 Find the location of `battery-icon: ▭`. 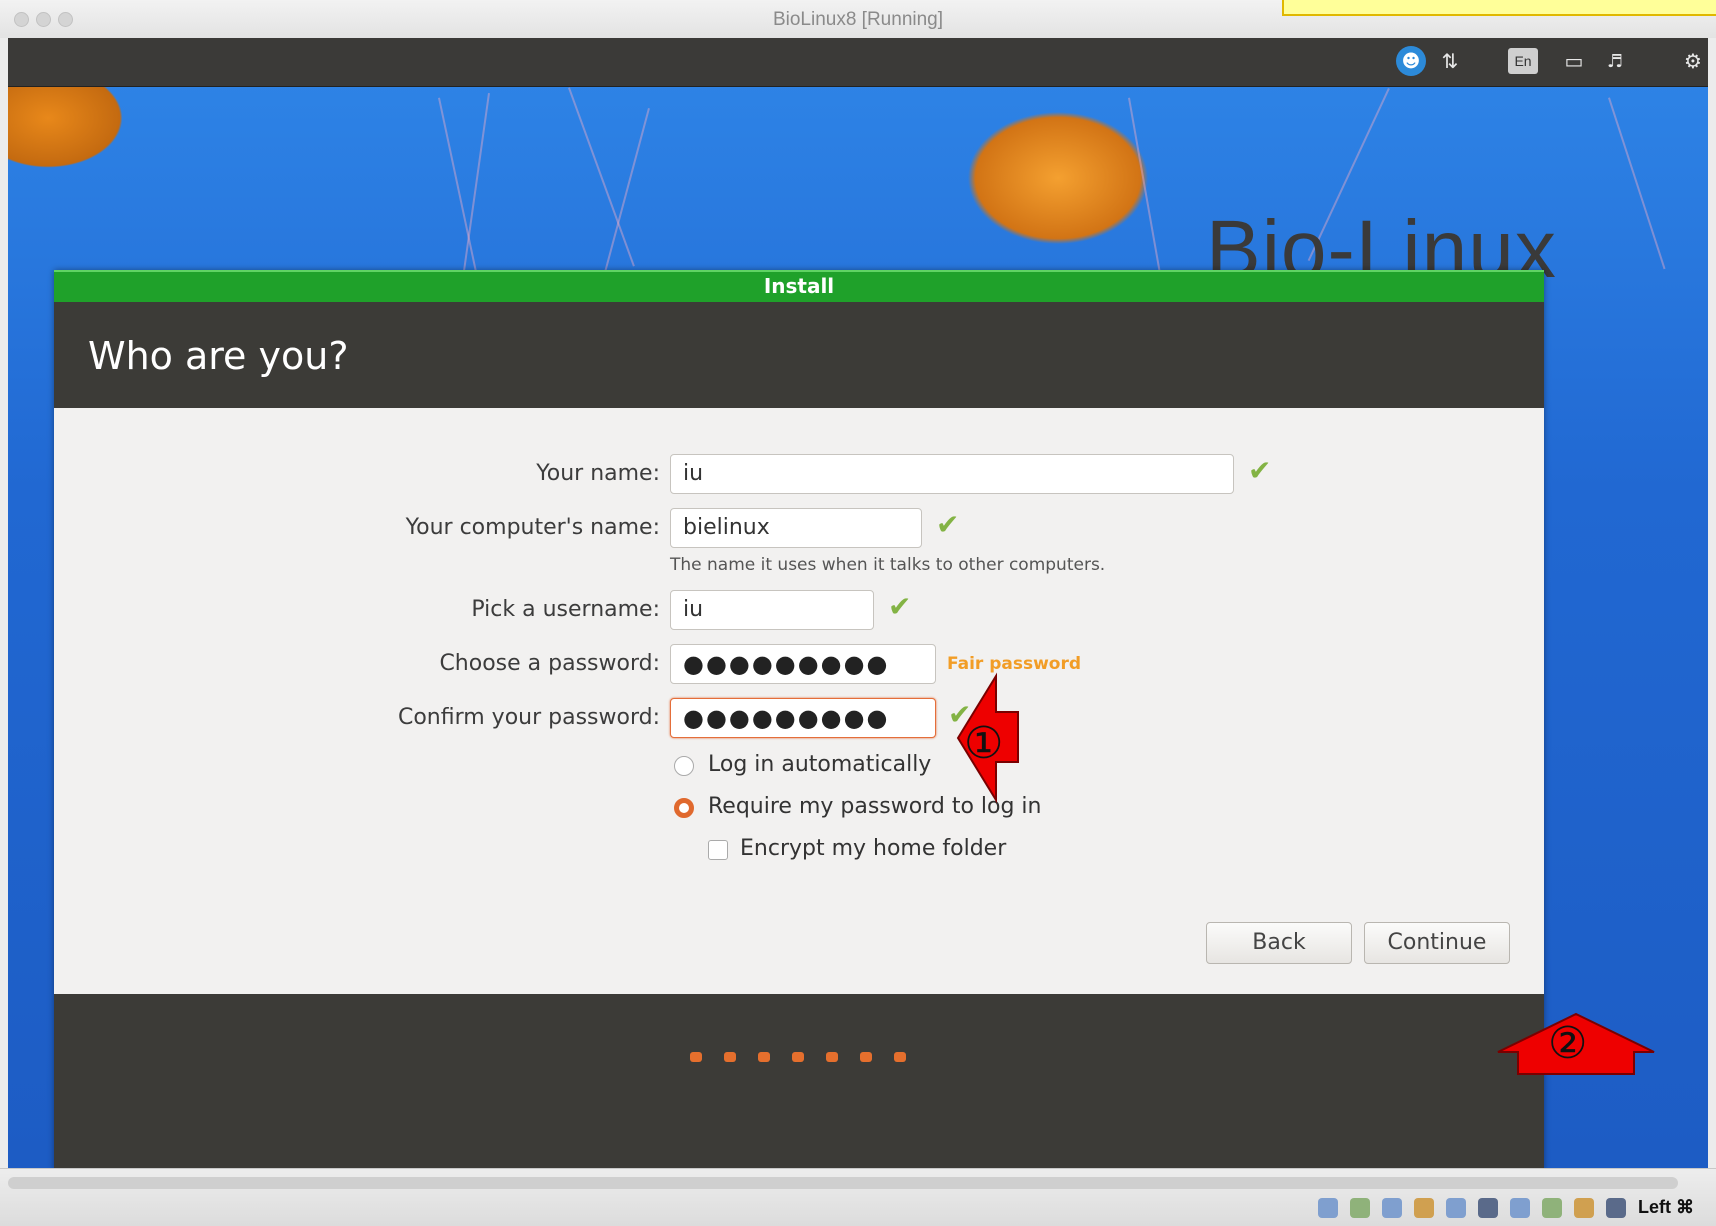

battery-icon: ▭ is located at coordinates (1574, 61).